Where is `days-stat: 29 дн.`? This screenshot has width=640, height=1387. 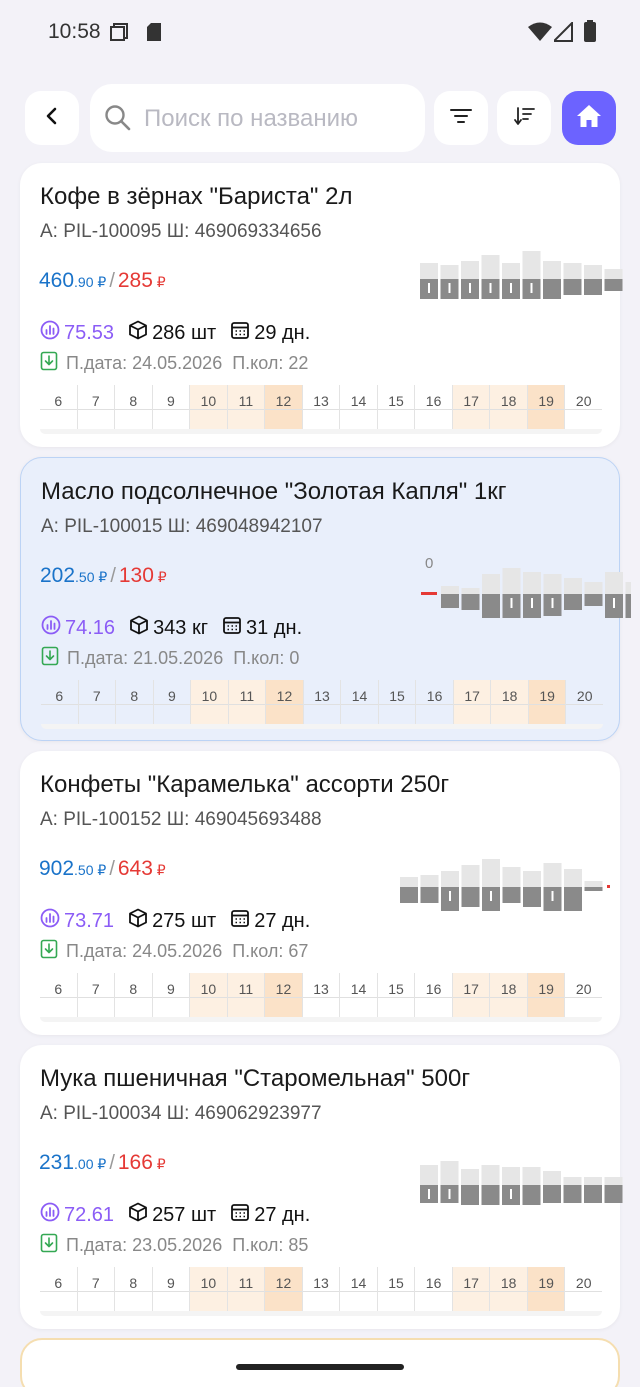 days-stat: 29 дн. is located at coordinates (270, 333).